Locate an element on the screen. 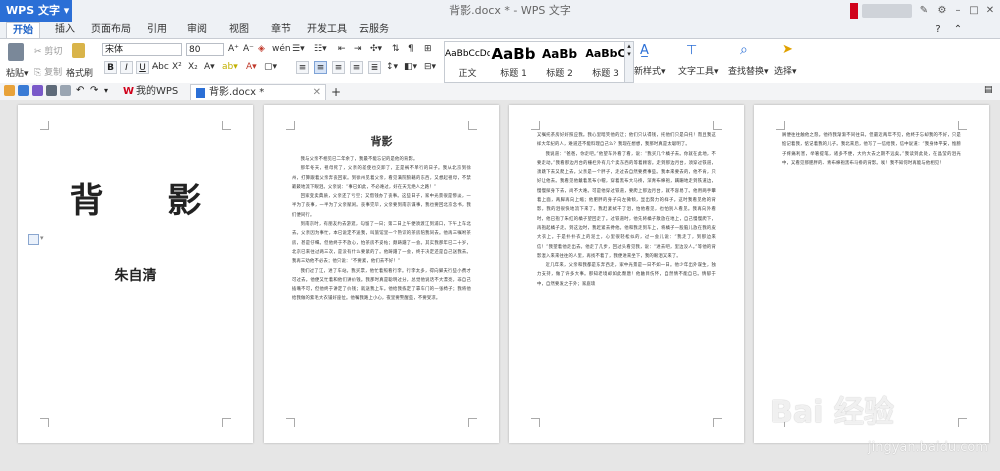 This screenshot has height=471, width=1000. window-title: 背影.docx * - WPS 文字 is located at coordinates (510, 10).